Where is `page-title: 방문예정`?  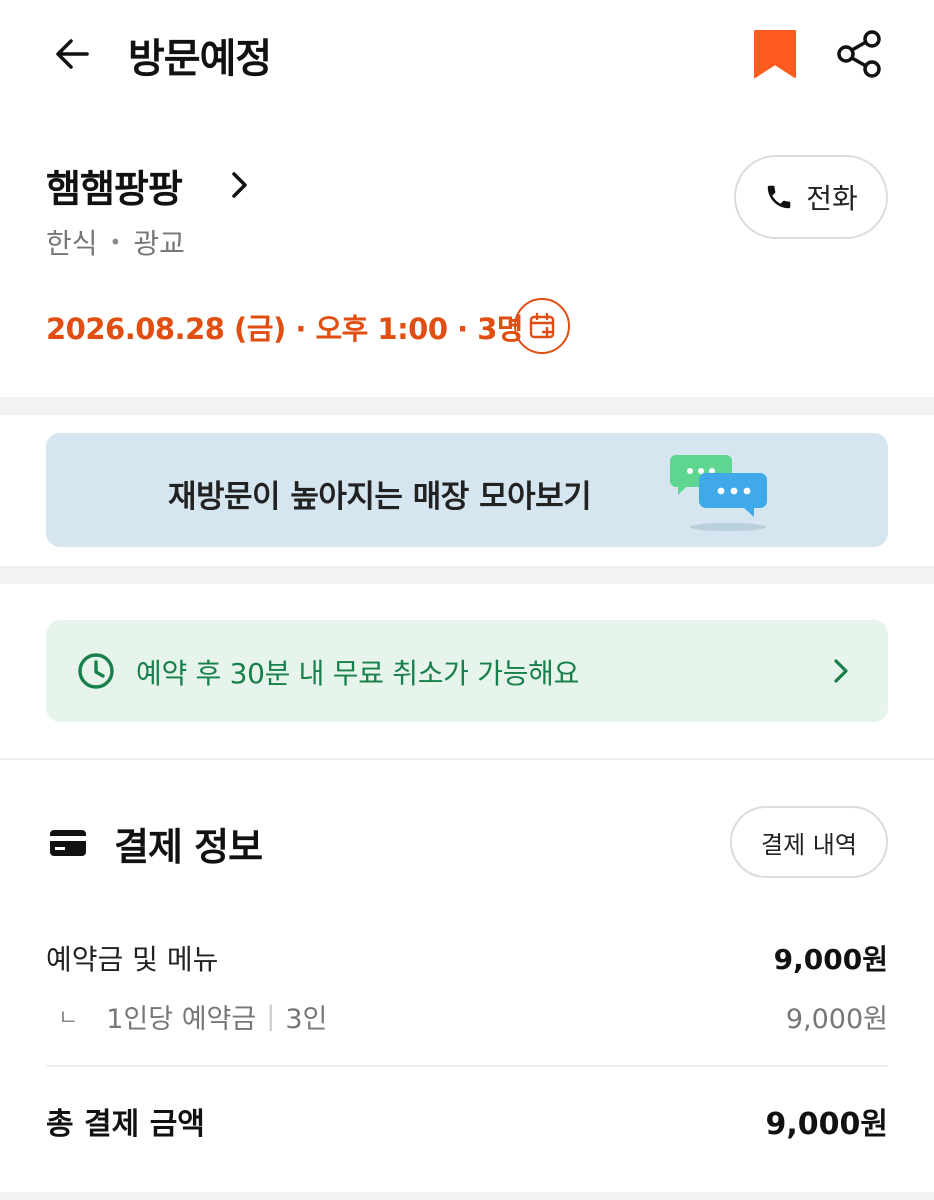 page-title: 방문예정 is located at coordinates (200, 59).